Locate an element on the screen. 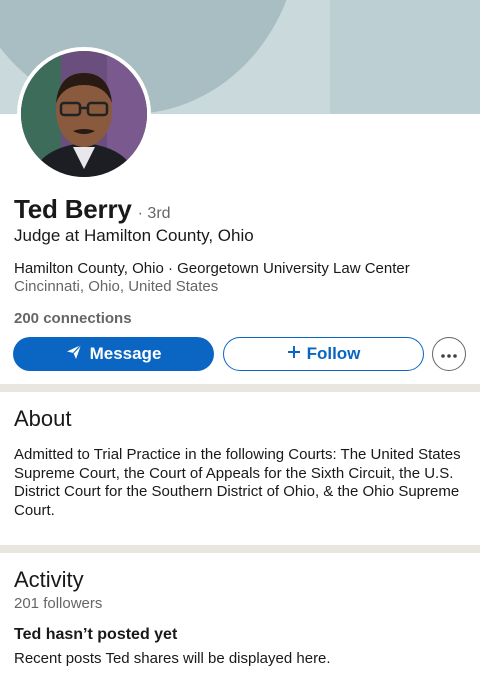 This screenshot has width=480, height=680. followers-count: 201 followers is located at coordinates (58, 603).